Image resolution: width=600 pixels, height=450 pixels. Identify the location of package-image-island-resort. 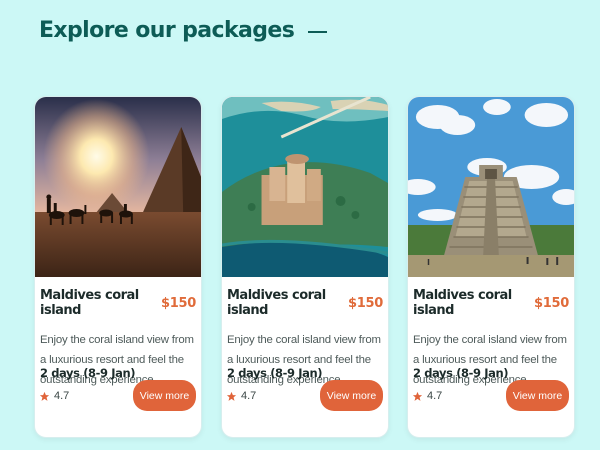
(305, 187).